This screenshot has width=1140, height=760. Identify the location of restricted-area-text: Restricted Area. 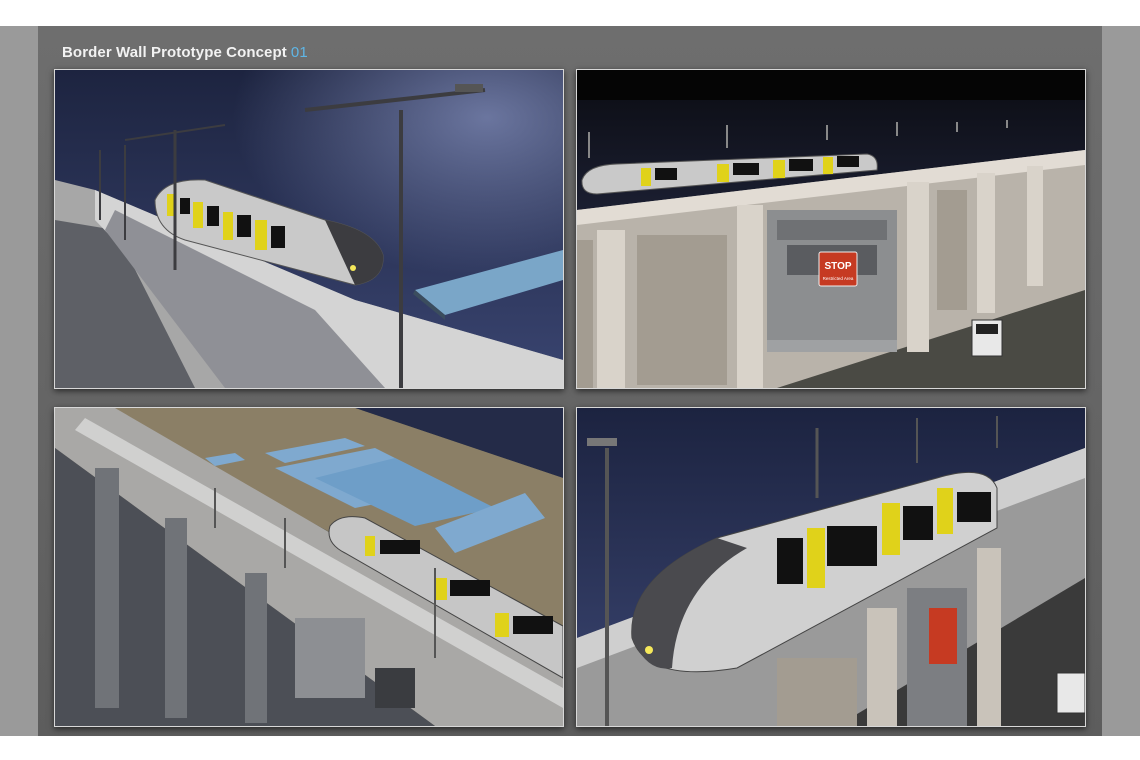
(838, 278).